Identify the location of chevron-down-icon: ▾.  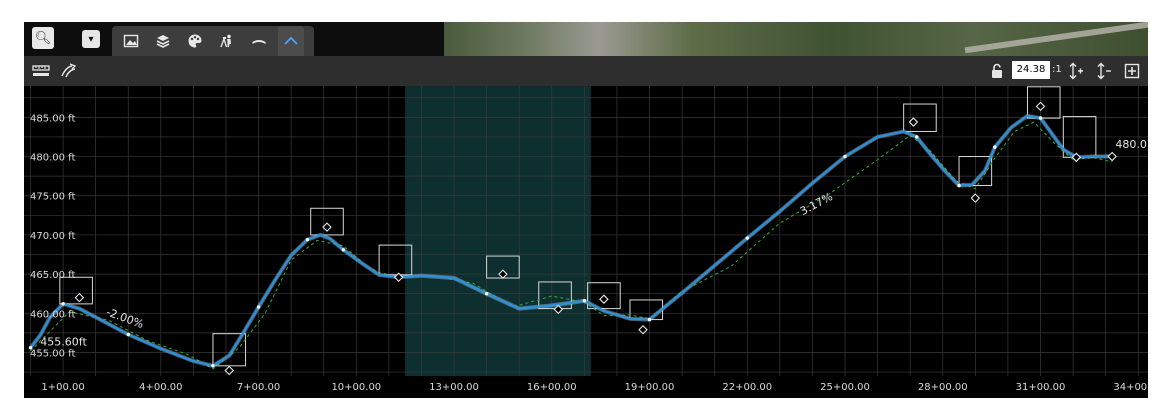
(91, 39).